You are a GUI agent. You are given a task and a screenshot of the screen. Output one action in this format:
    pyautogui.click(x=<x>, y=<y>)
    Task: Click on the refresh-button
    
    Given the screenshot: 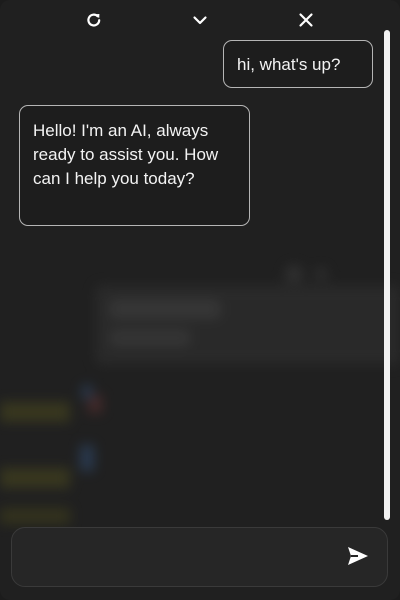 What is the action you would take?
    pyautogui.click(x=94, y=22)
    